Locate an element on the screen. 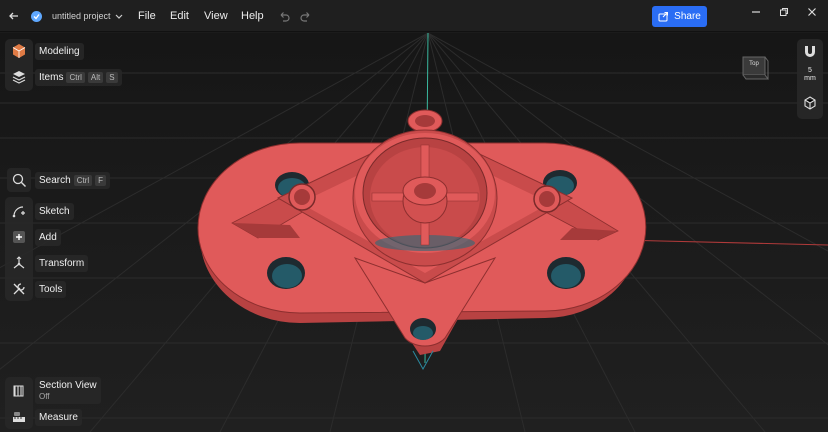  sketch-icon is located at coordinates (18, 212).